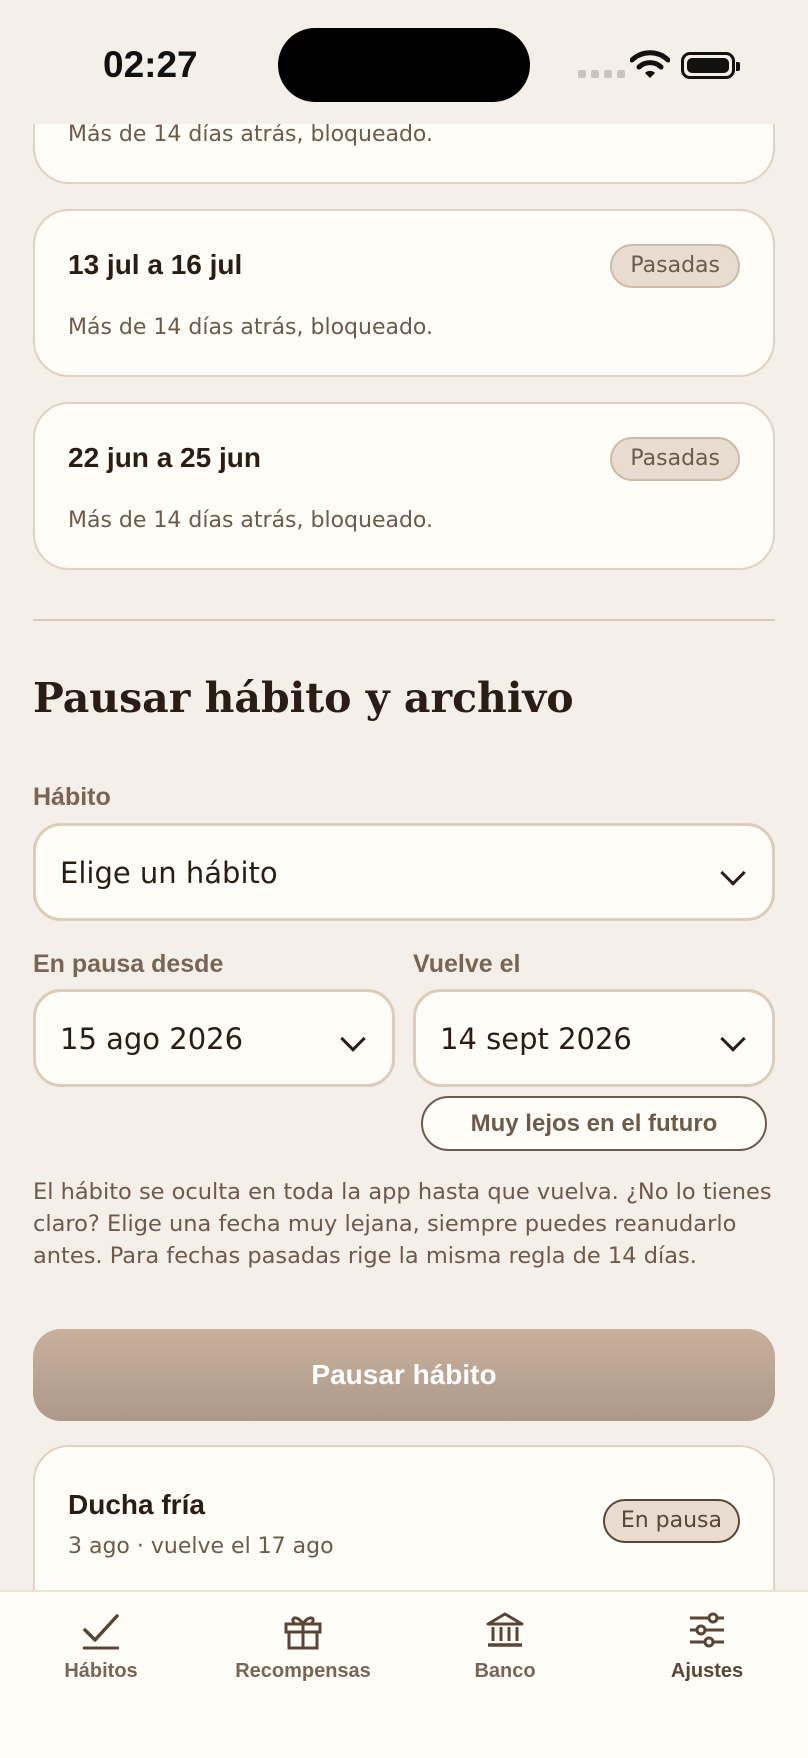 This screenshot has height=1758, width=808. What do you see at coordinates (650, 64) in the screenshot?
I see `wifi-icon` at bounding box center [650, 64].